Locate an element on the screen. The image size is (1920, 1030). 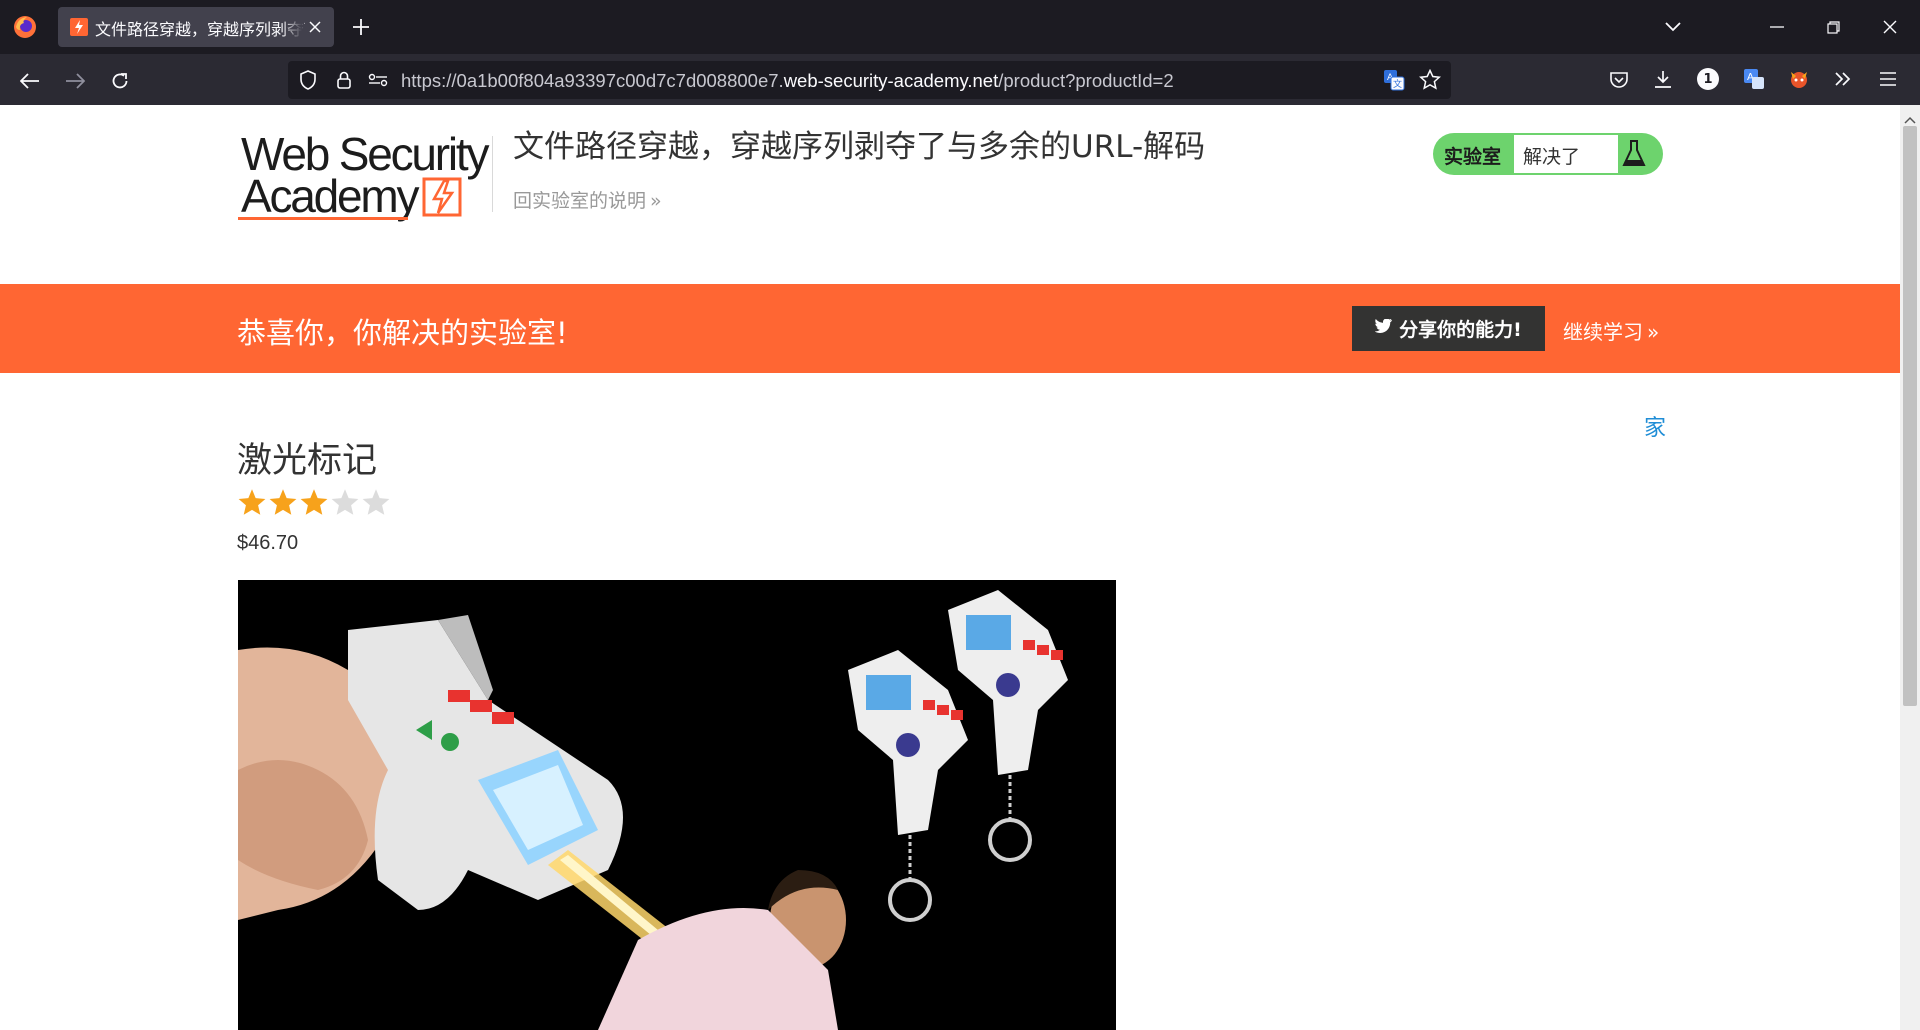
lock-icon is located at coordinates (344, 80).